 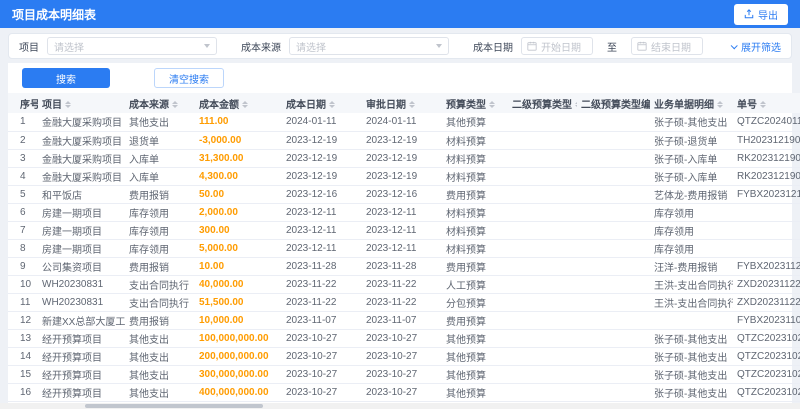 I want to click on column-header-4: 成本日期, so click(x=322, y=103).